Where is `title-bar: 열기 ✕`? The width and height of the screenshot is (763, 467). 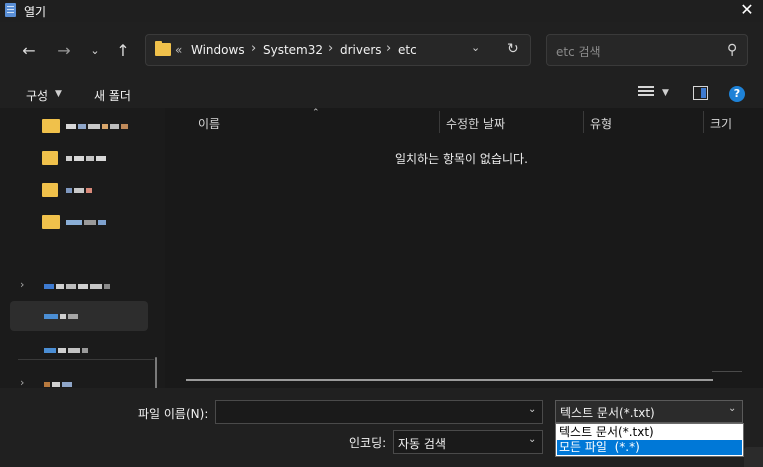
title-bar: 열기 ✕ is located at coordinates (381, 11).